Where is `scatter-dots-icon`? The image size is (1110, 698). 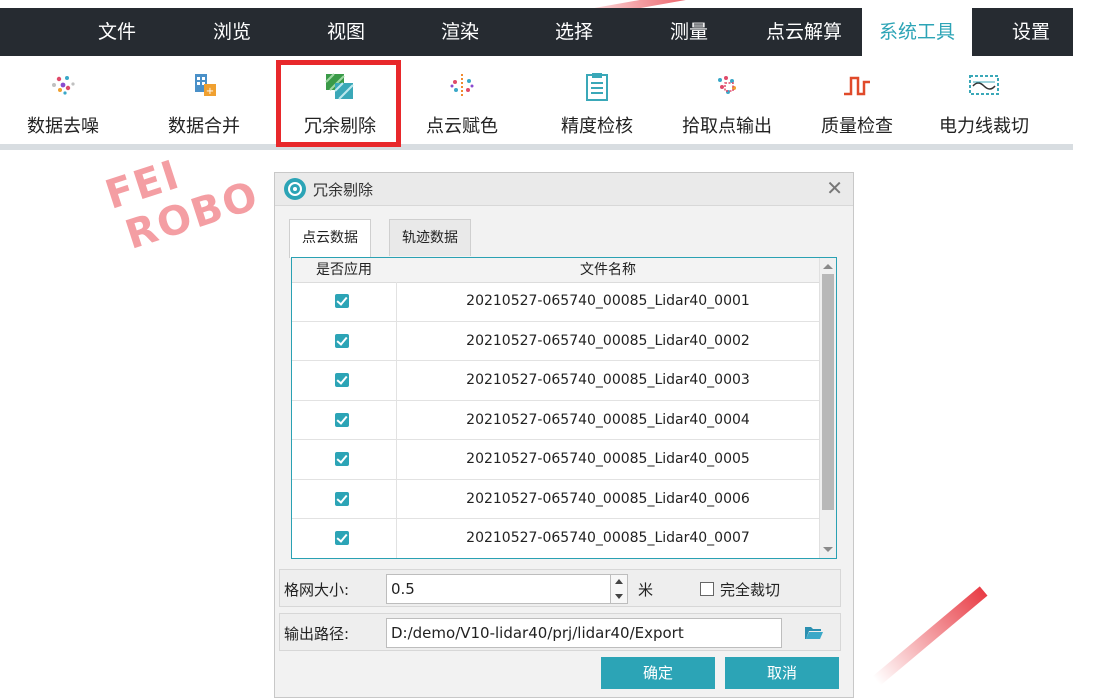 scatter-dots-icon is located at coordinates (63, 85).